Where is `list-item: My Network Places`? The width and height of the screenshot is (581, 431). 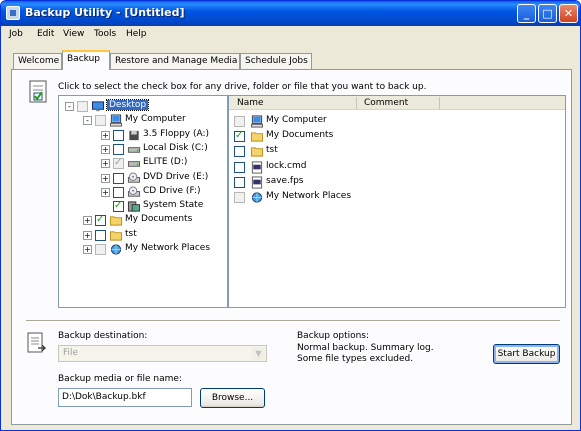 list-item: My Network Places is located at coordinates (397, 197).